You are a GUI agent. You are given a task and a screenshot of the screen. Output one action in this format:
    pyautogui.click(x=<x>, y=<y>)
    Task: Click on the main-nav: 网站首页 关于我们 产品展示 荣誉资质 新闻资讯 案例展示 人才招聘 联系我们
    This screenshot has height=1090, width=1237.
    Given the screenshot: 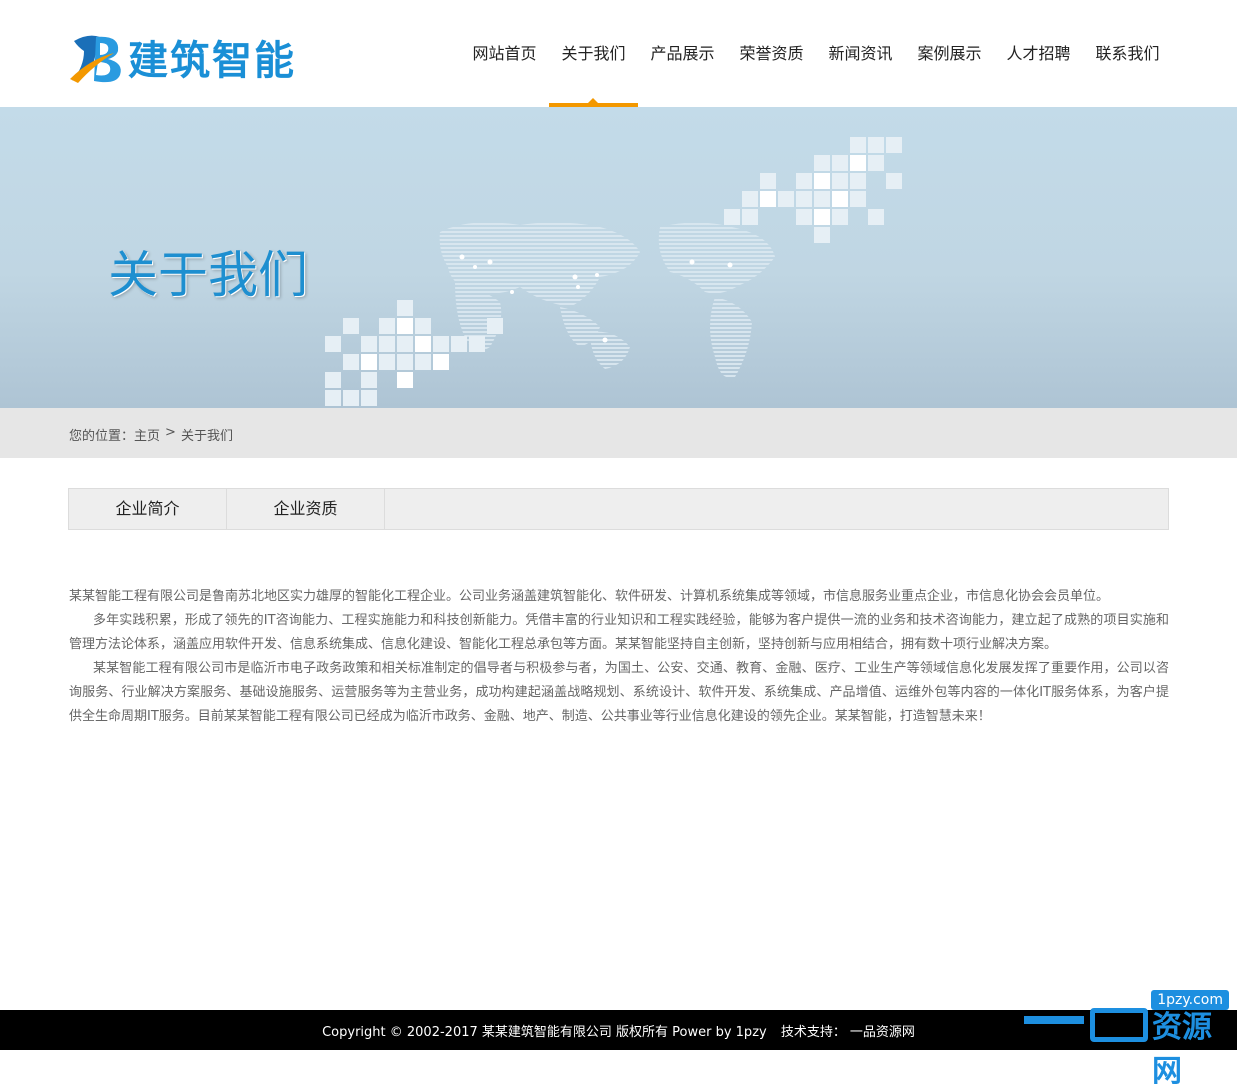 What is the action you would take?
    pyautogui.click(x=816, y=53)
    